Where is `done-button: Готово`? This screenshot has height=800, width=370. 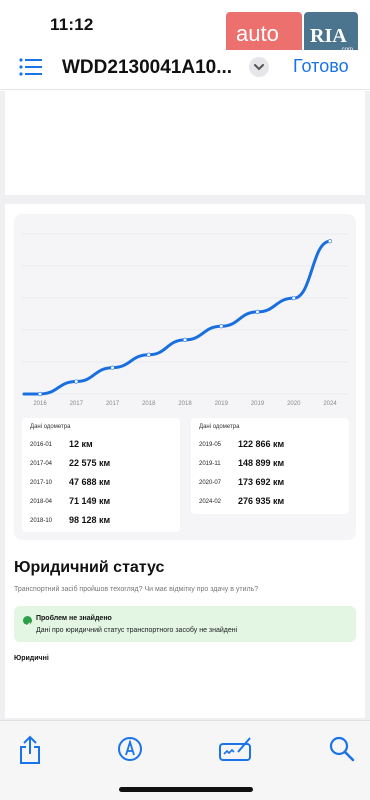 done-button: Готово is located at coordinates (321, 66).